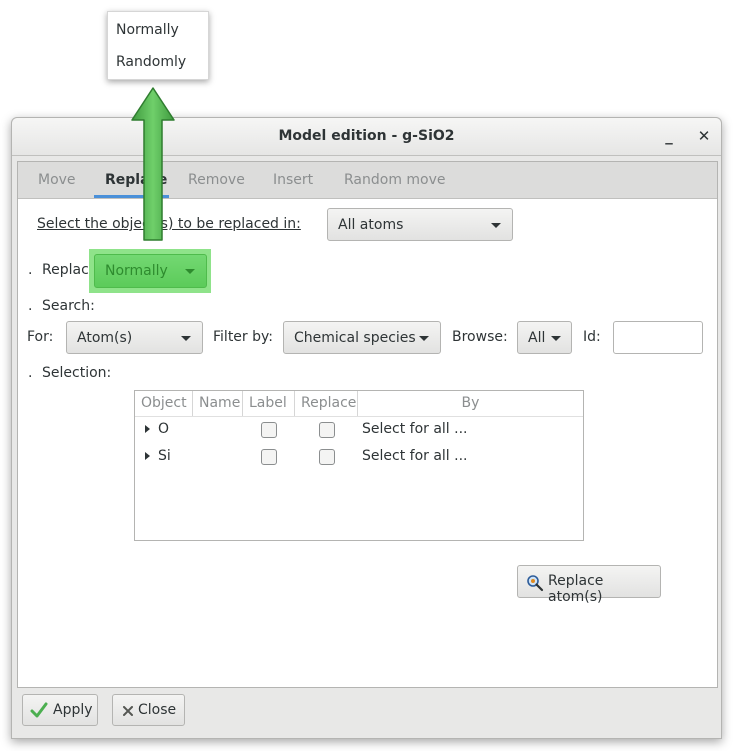 The height and width of the screenshot is (751, 740). Describe the element at coordinates (371, 225) in the screenshot. I see `select-objects-value: All atoms` at that location.